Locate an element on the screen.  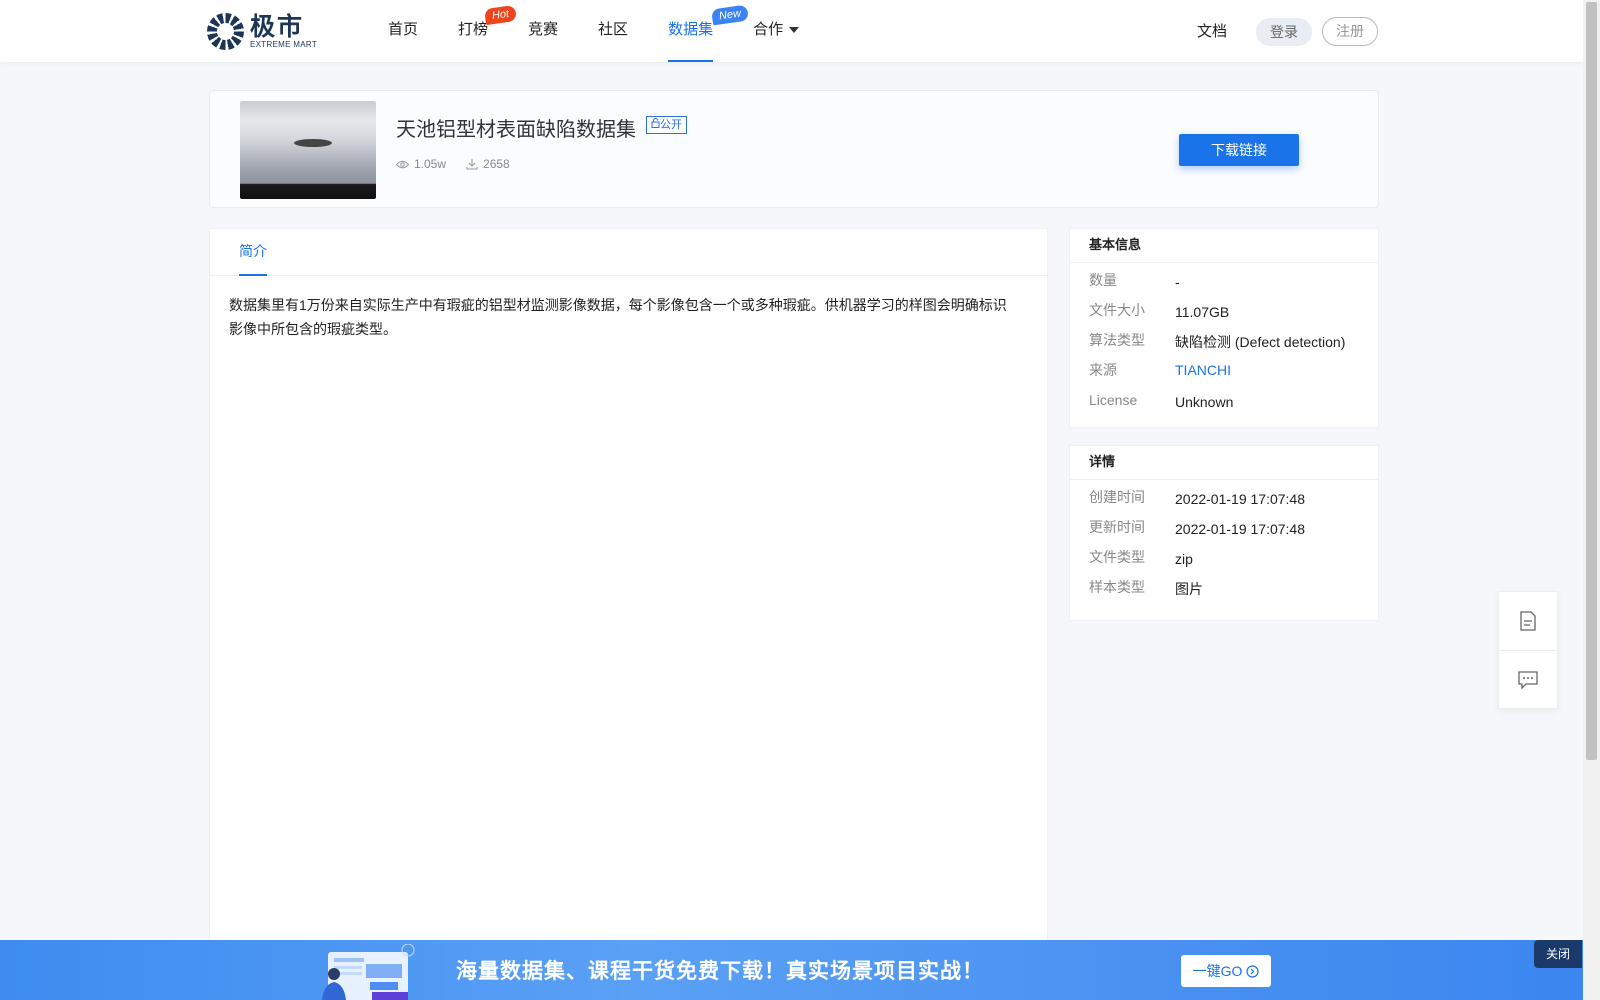
details-title: 详情 is located at coordinates (1224, 463).